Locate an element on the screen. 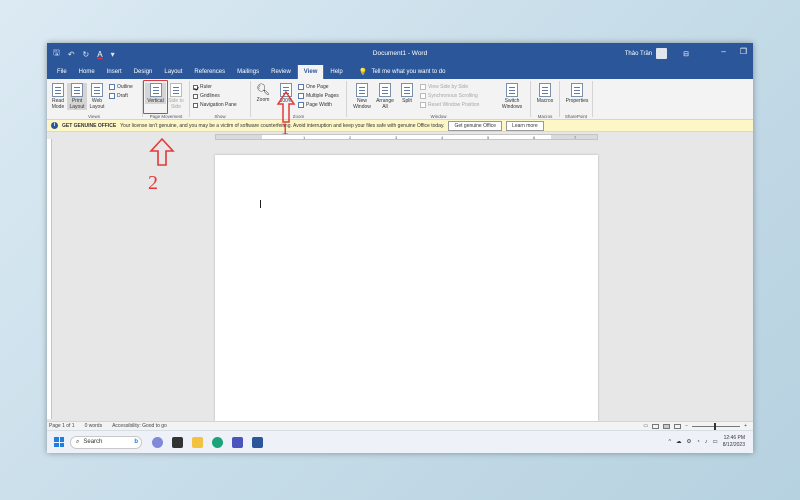 This screenshot has height=500, width=800. task-view-icon is located at coordinates (177, 442).